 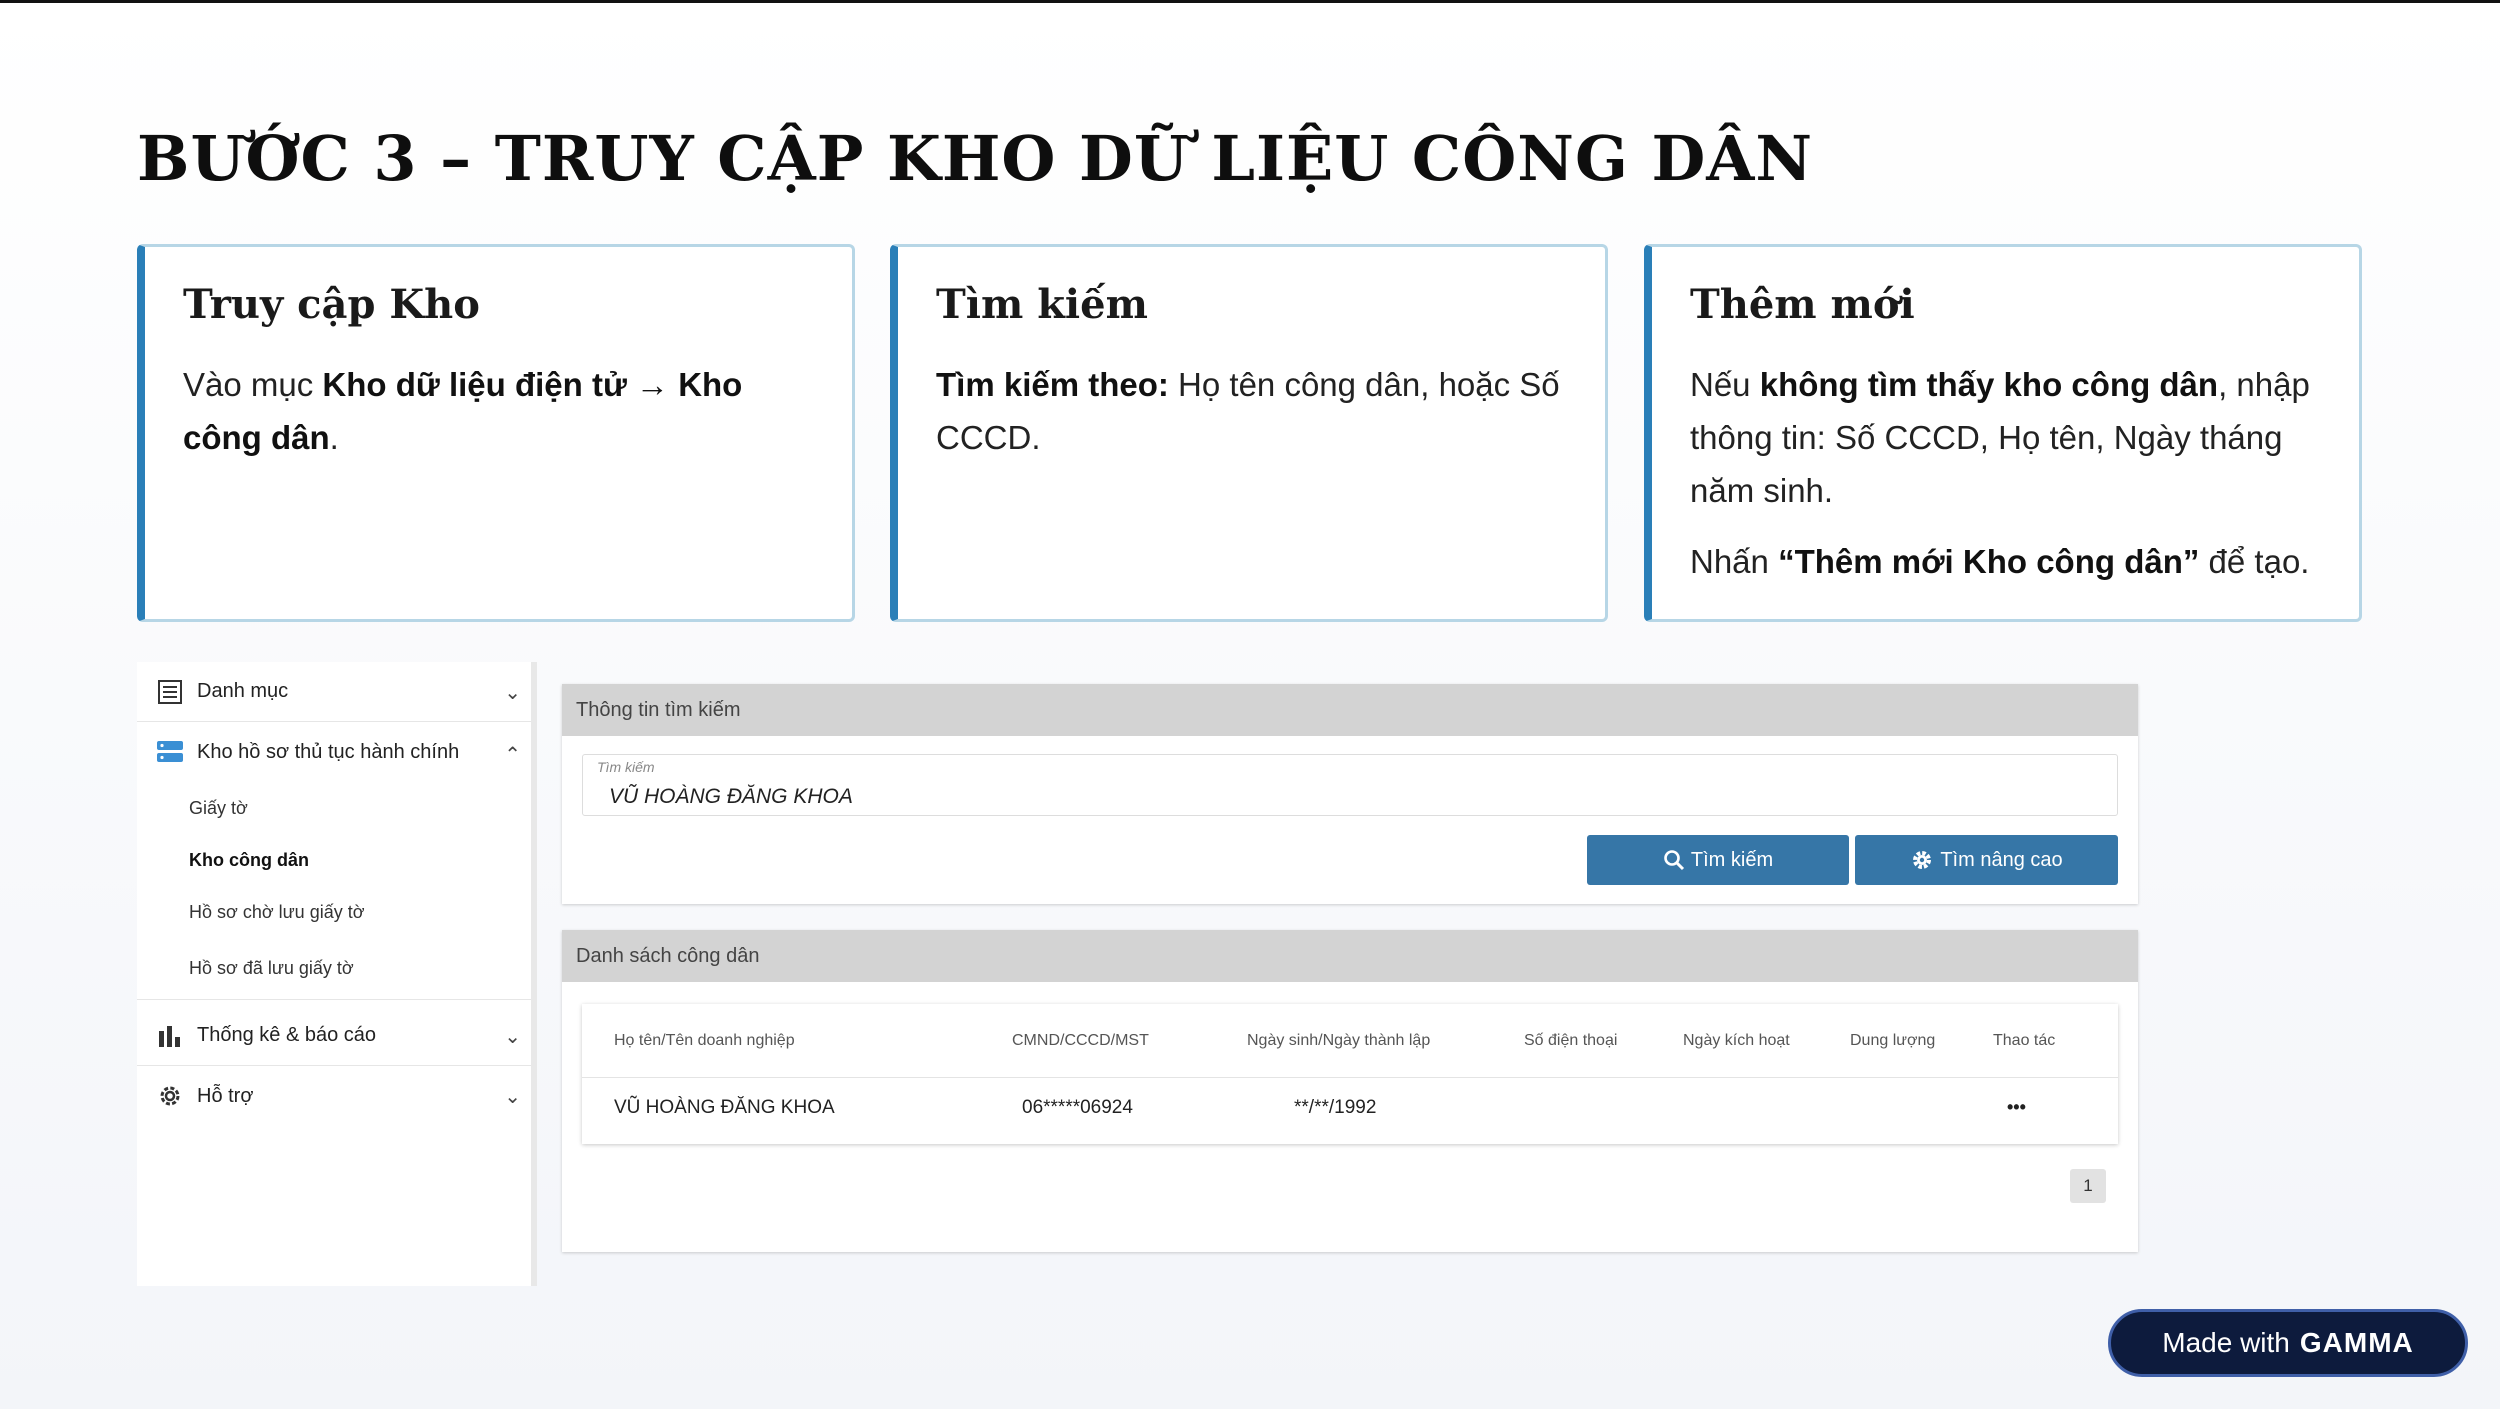 What do you see at coordinates (1350, 956) in the screenshot?
I see `citizen-list-header: Danh sách công dân` at bounding box center [1350, 956].